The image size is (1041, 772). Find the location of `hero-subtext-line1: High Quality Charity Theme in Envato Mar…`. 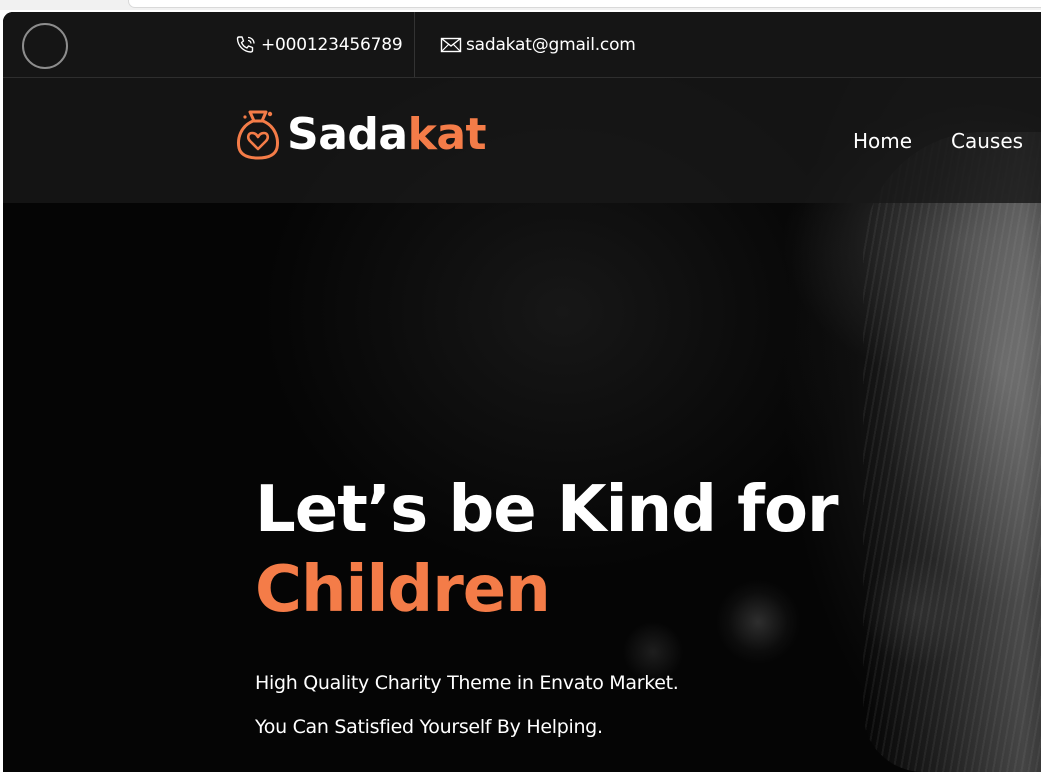

hero-subtext-line1: High Quality Charity Theme in Envato Mar… is located at coordinates (467, 683).